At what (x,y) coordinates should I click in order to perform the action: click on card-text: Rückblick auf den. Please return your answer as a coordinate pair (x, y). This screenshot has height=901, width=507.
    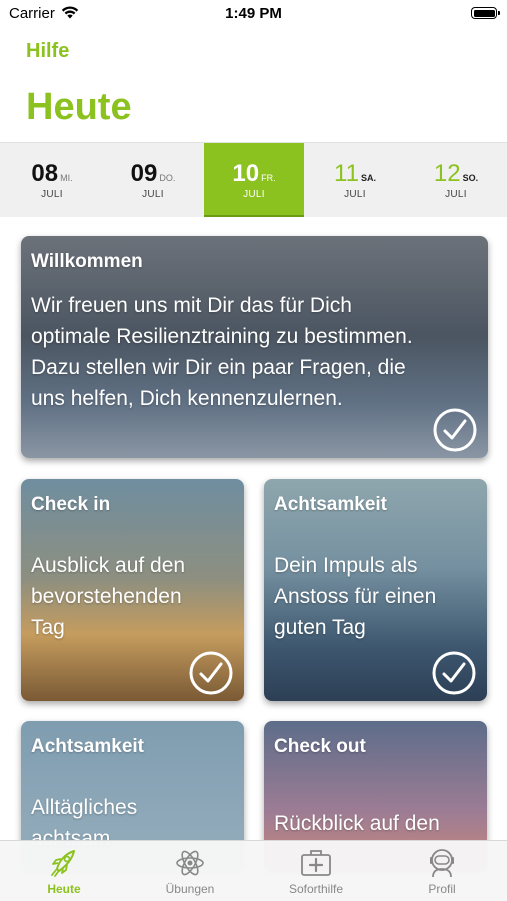
    Looking at the image, I should click on (357, 823).